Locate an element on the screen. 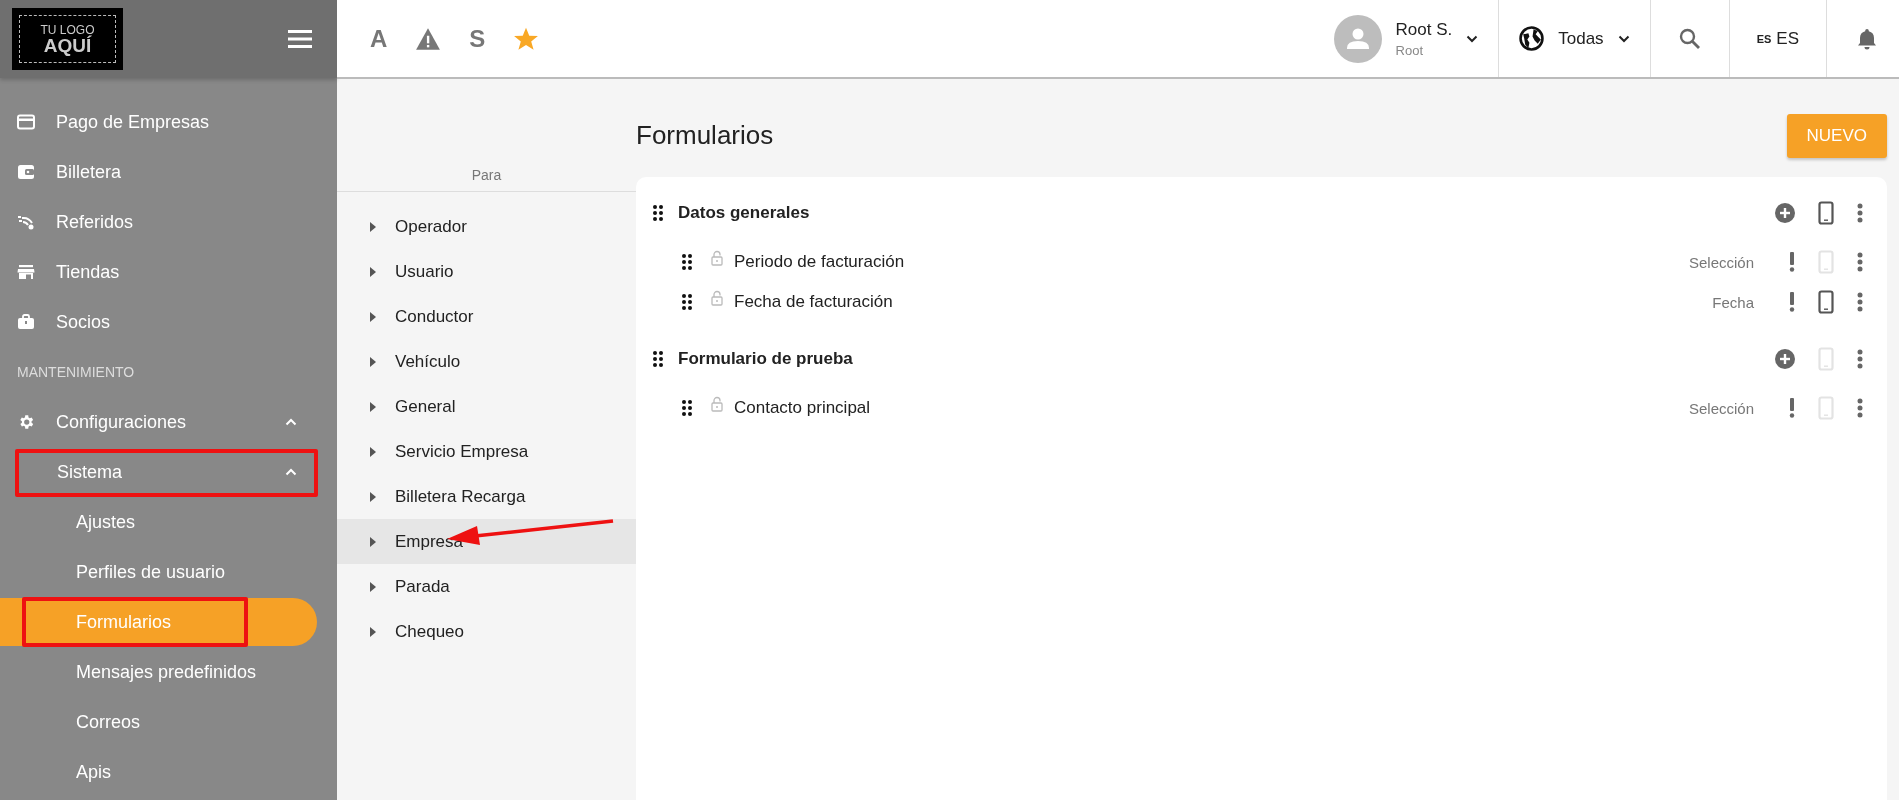  form-title: Datos generales is located at coordinates (744, 213).